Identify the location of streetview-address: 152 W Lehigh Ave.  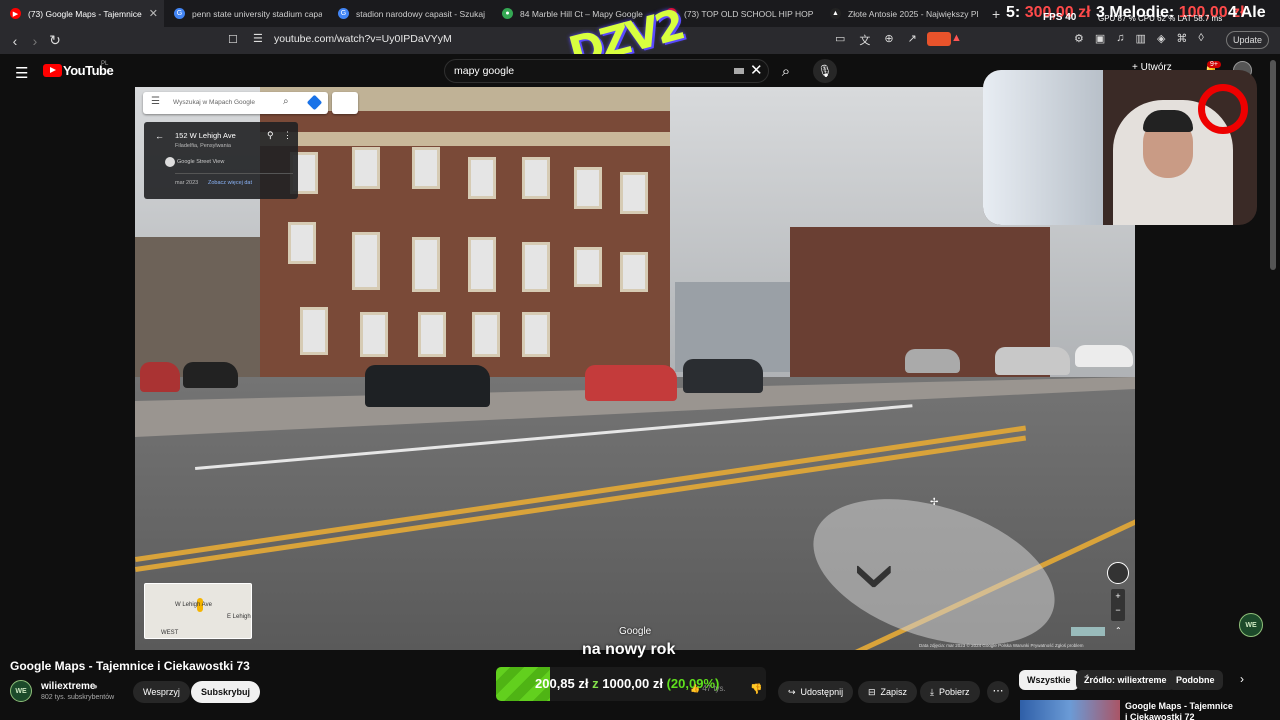
(205, 135).